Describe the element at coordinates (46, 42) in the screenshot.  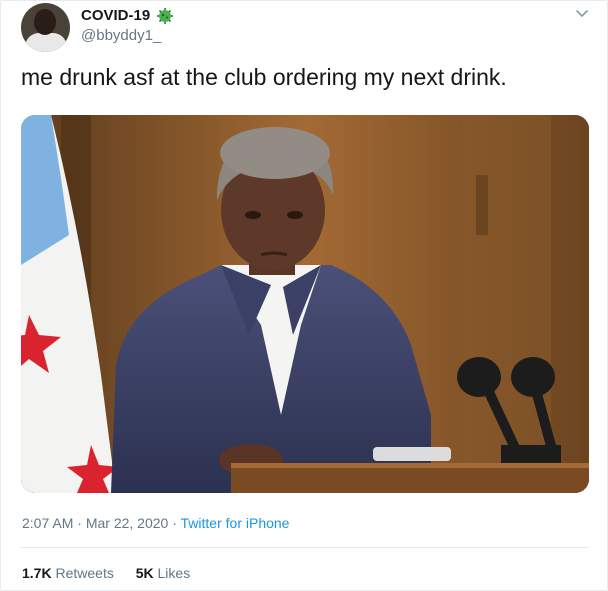
I see `avatar-shirt` at that location.